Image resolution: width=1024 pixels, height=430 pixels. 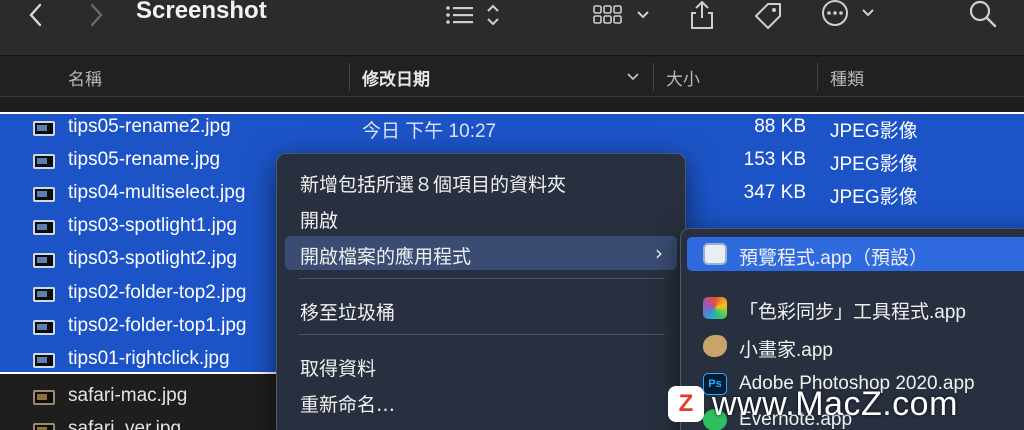 I want to click on app-item-label: 預覽程式.app（預設）, so click(x=833, y=258).